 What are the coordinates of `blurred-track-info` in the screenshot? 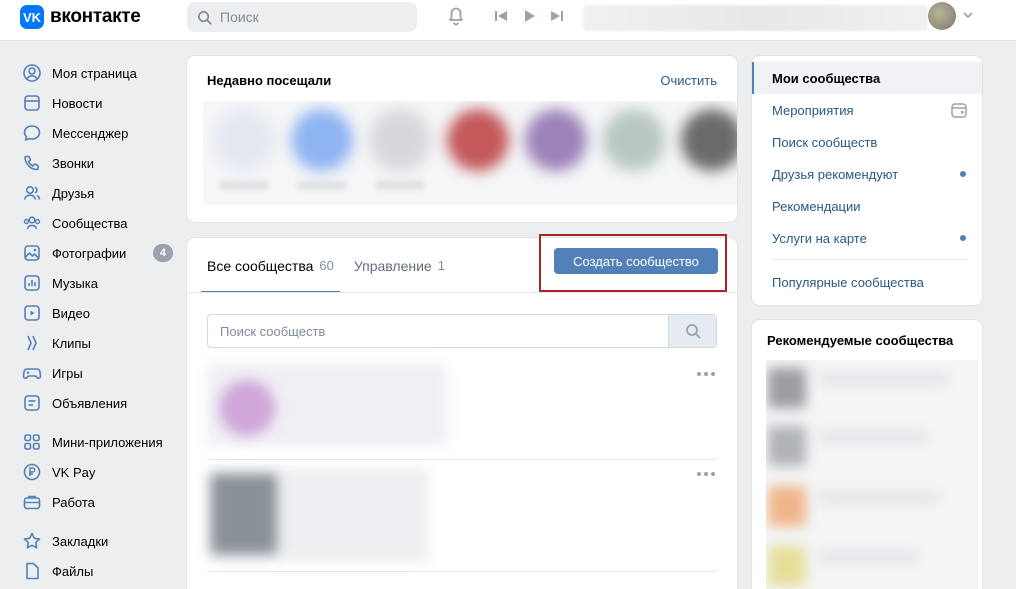 It's located at (755, 18).